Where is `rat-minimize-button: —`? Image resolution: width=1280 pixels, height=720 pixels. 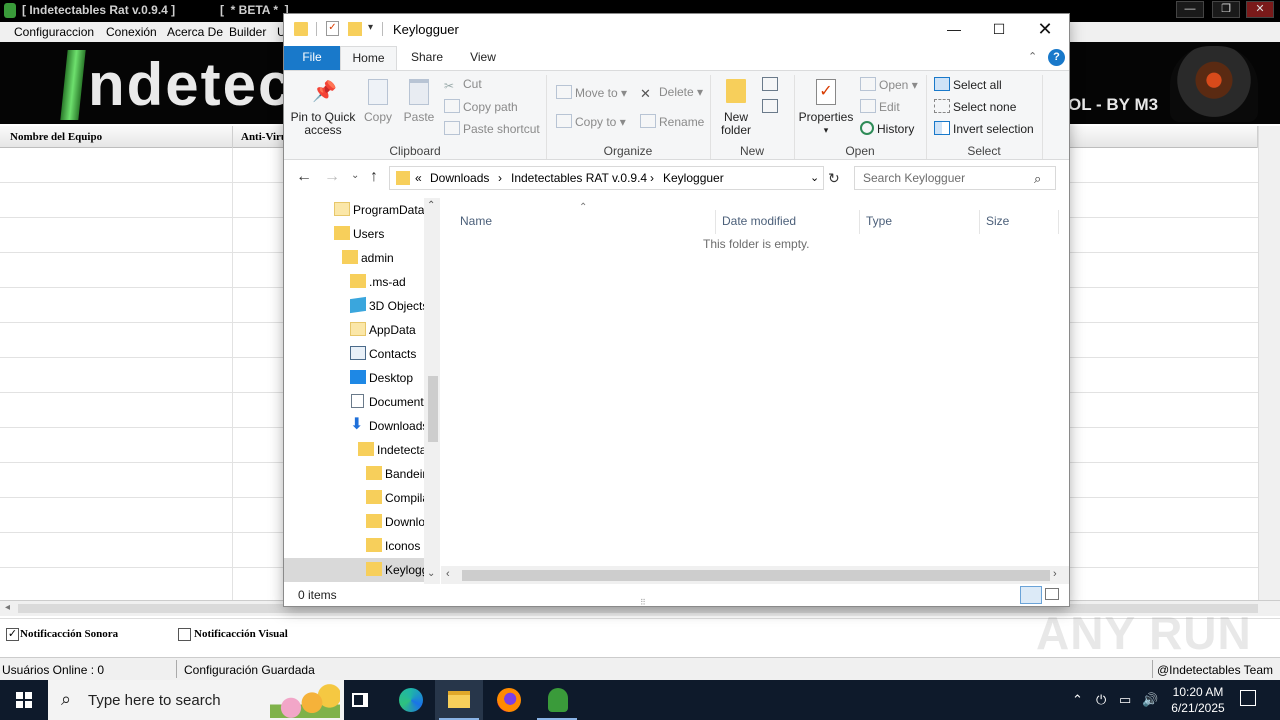
rat-minimize-button: — is located at coordinates (1190, 9).